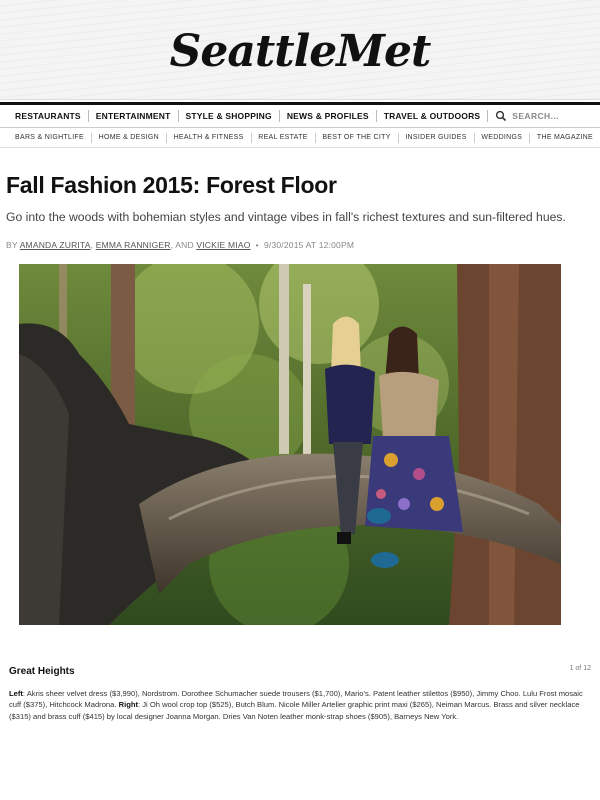  Describe the element at coordinates (565, 137) in the screenshot. I see `subnav-item-the-magazine: THE MAGAZINE` at that location.